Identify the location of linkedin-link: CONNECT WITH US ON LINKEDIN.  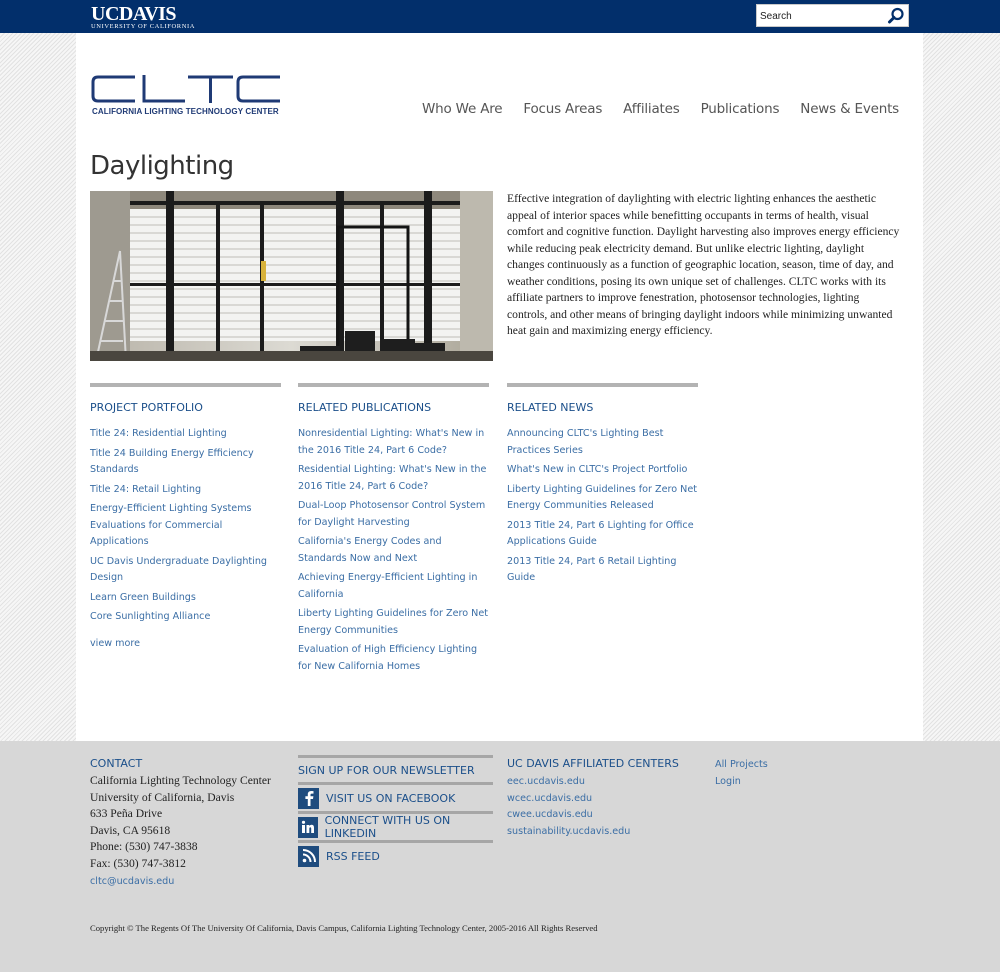
(395, 827).